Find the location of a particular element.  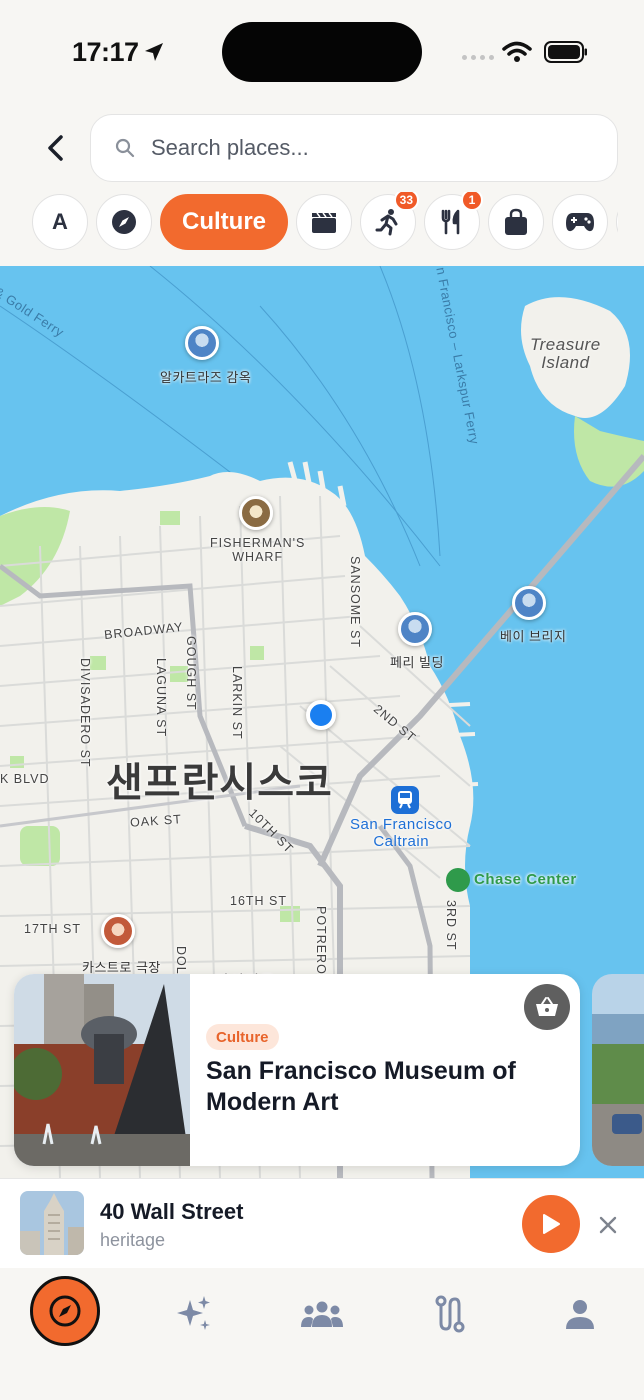

add-to-basket-button is located at coordinates (547, 1007).